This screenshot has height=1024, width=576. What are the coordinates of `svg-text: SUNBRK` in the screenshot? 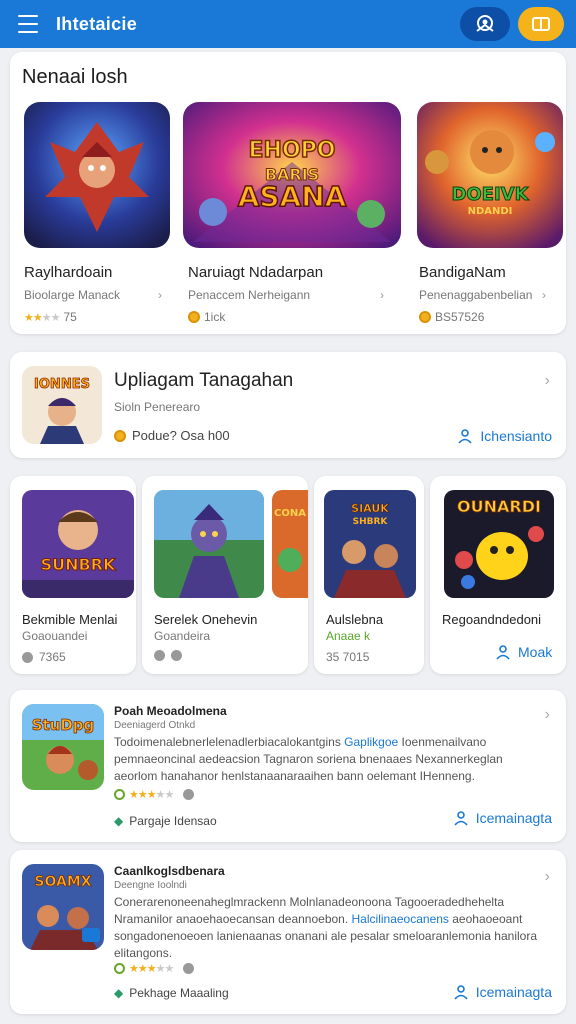 It's located at (78, 564).